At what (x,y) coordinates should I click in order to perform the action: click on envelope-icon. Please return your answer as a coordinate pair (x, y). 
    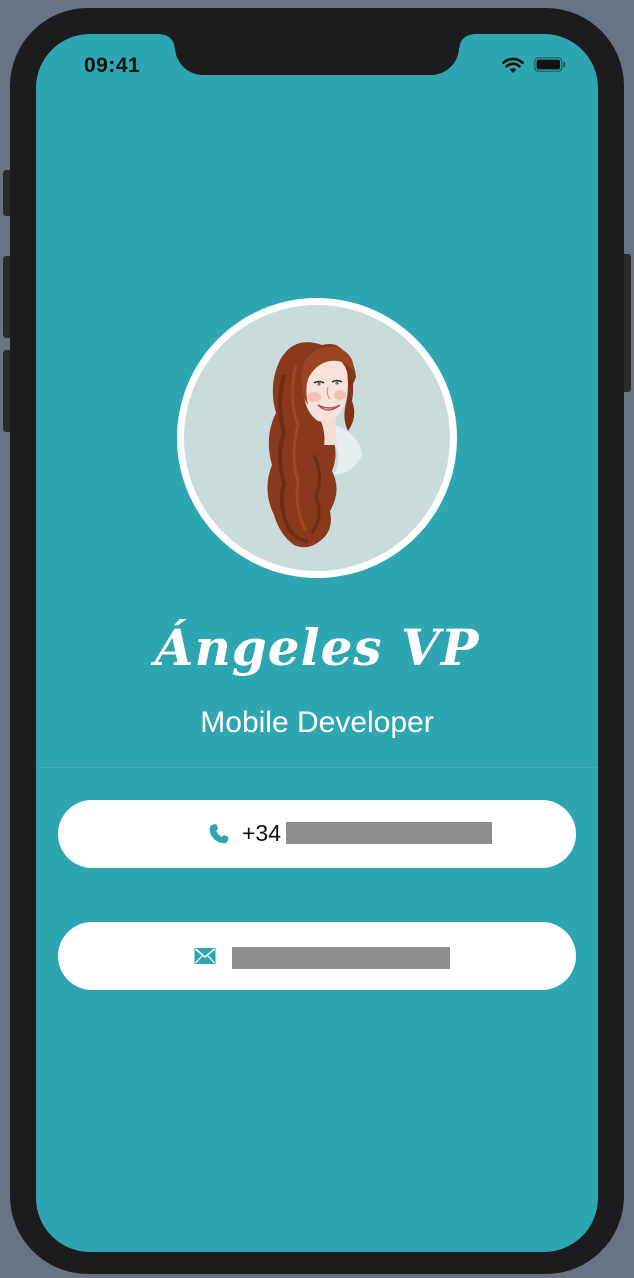
    Looking at the image, I should click on (205, 956).